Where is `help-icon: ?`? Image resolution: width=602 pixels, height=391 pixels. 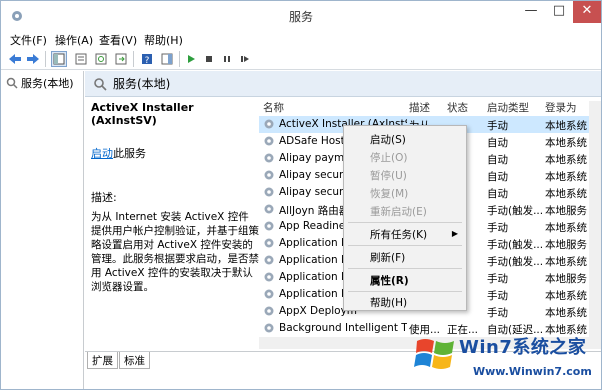 help-icon: ? is located at coordinates (147, 59).